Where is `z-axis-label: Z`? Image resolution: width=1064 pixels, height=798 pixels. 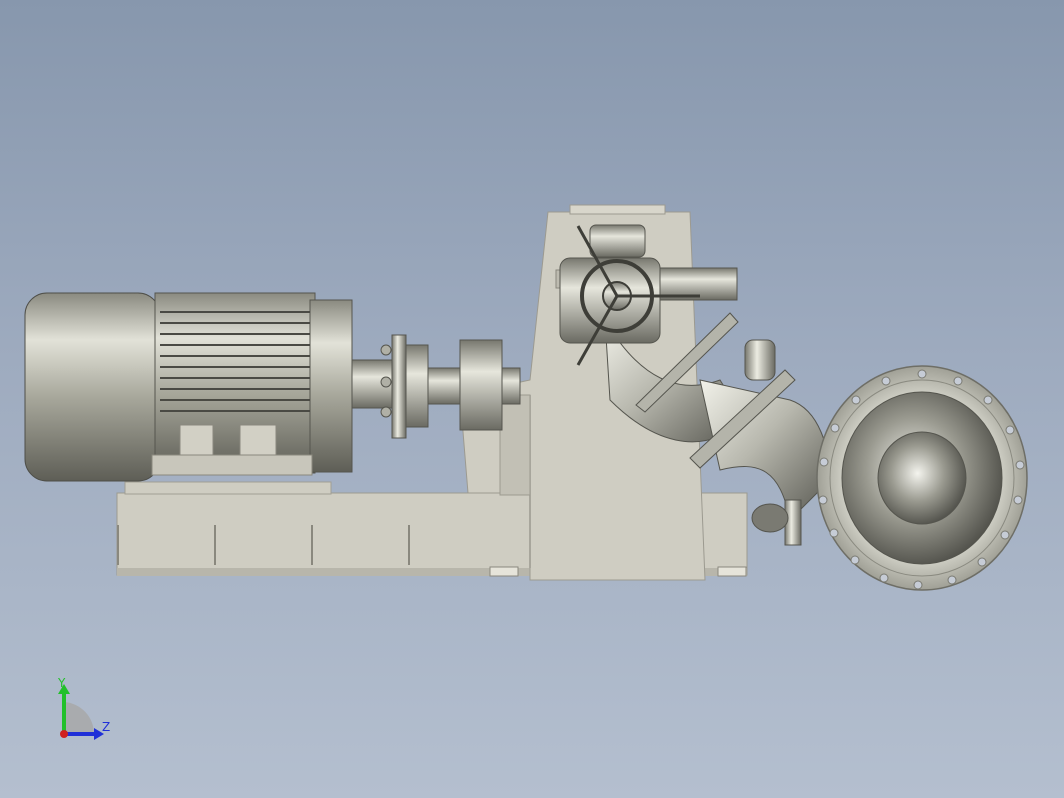
z-axis-label: Z is located at coordinates (106, 727).